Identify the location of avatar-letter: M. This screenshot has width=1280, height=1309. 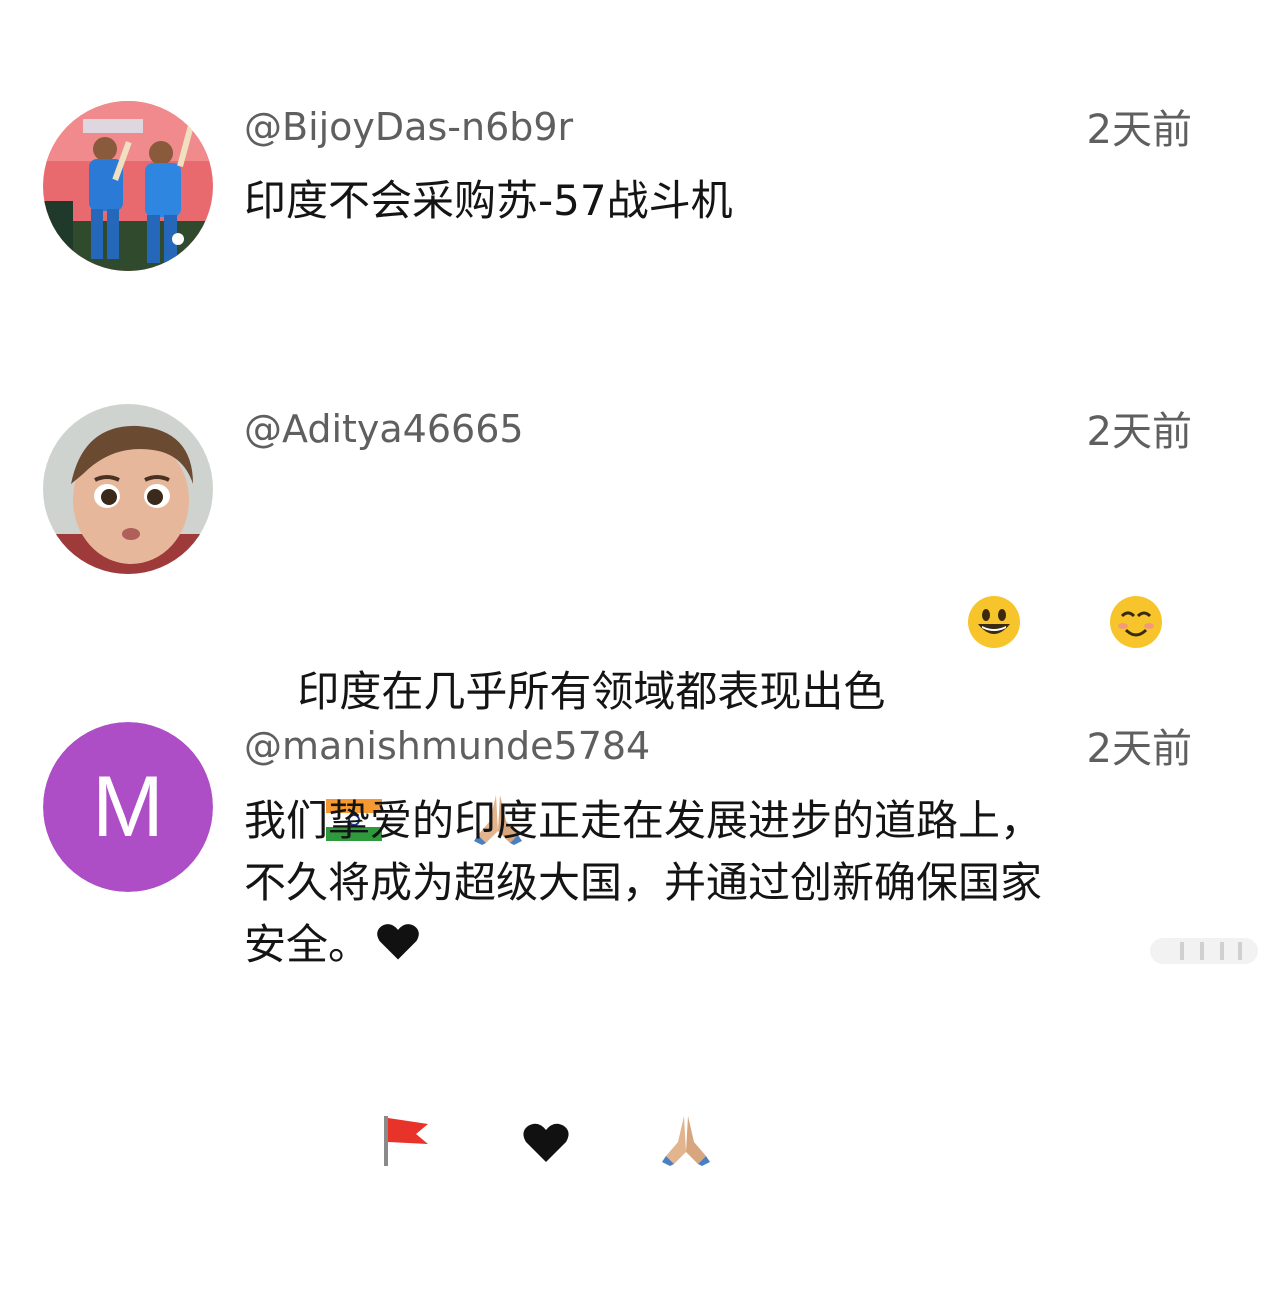
(128, 806).